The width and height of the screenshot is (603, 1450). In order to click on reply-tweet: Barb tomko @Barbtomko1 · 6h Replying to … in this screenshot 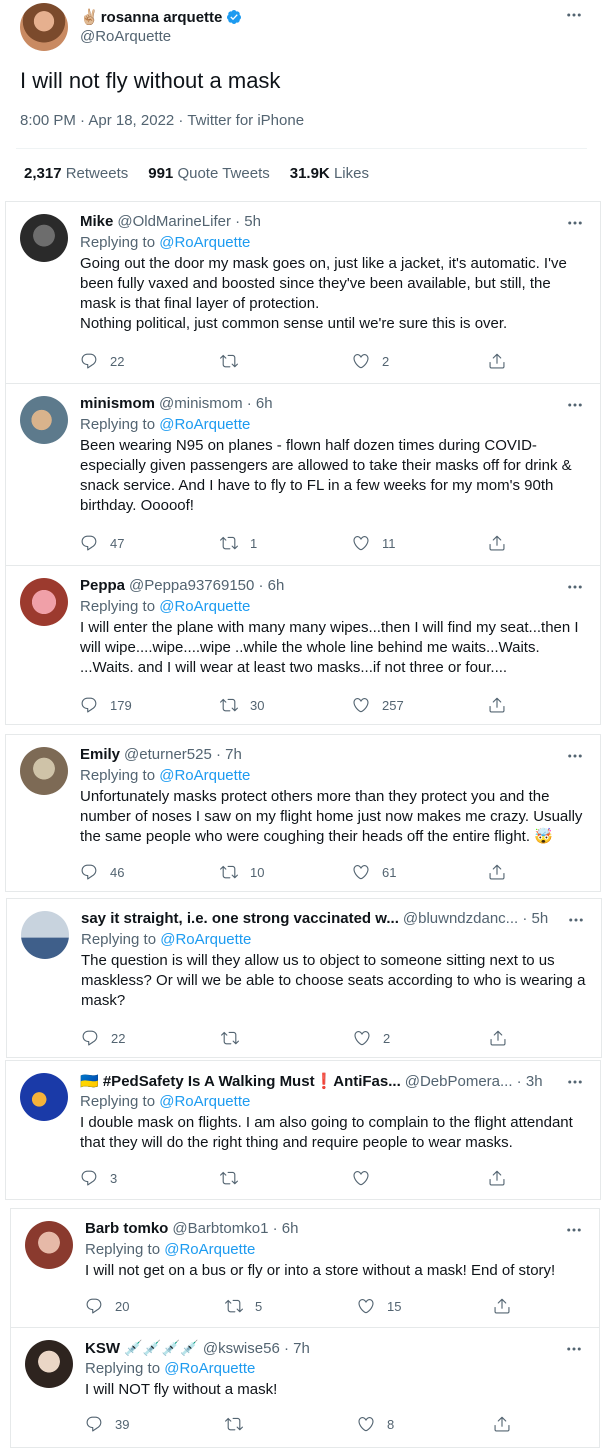, I will do `click(305, 1268)`.